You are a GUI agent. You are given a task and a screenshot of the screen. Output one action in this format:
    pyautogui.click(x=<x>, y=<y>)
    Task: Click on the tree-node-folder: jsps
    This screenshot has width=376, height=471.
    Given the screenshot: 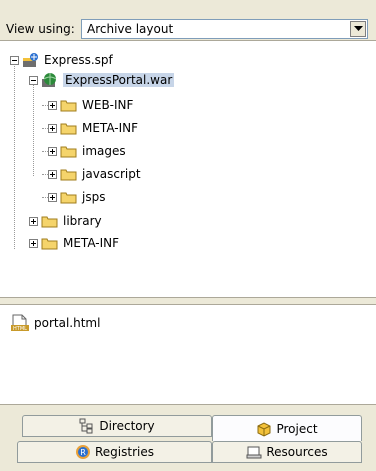 What is the action you would take?
    pyautogui.click(x=76, y=197)
    